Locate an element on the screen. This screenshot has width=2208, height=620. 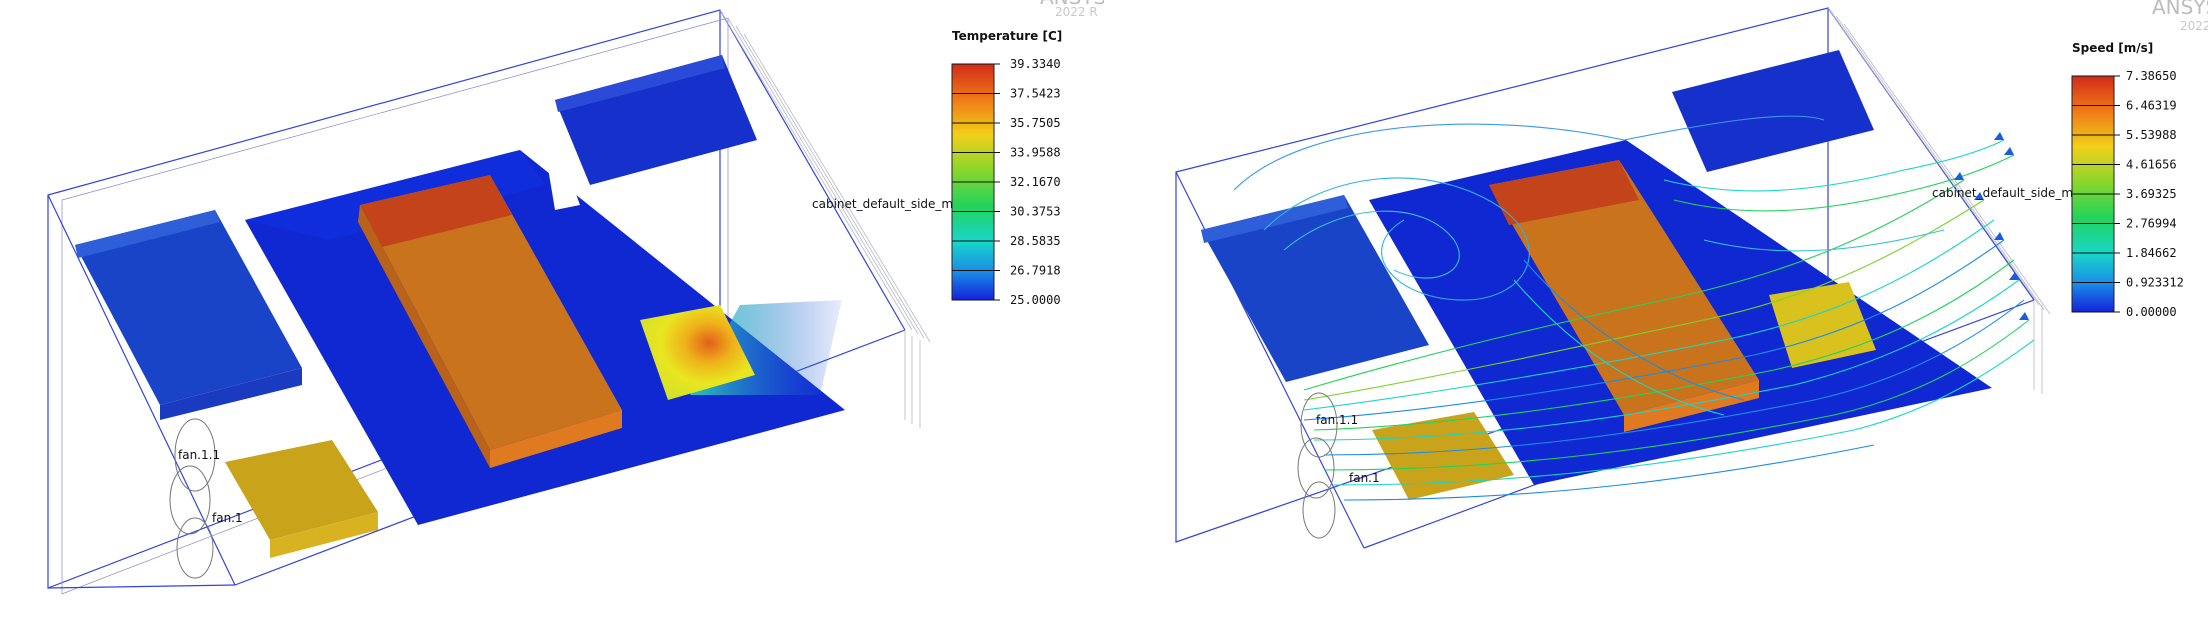
legend-title: Temperature [C] is located at coordinates (1007, 36).